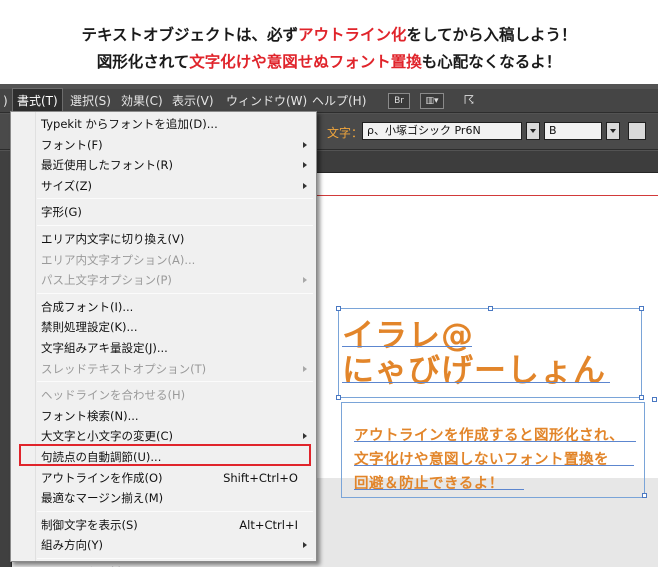  Describe the element at coordinates (37, 101) in the screenshot. I see `menu-item-type: 書式(T)` at that location.